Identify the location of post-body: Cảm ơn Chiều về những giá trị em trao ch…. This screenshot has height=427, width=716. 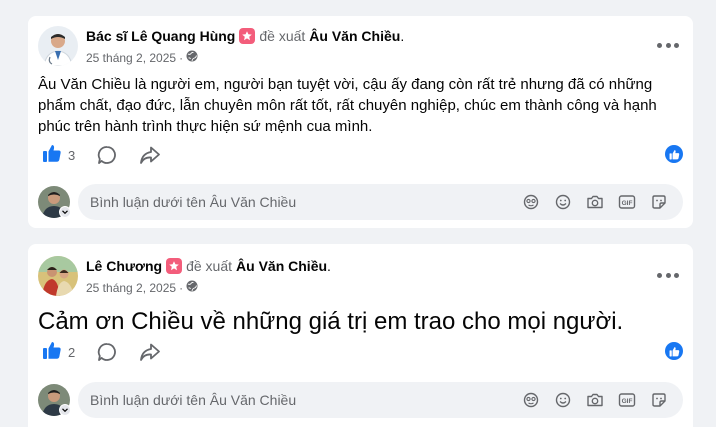
(331, 321).